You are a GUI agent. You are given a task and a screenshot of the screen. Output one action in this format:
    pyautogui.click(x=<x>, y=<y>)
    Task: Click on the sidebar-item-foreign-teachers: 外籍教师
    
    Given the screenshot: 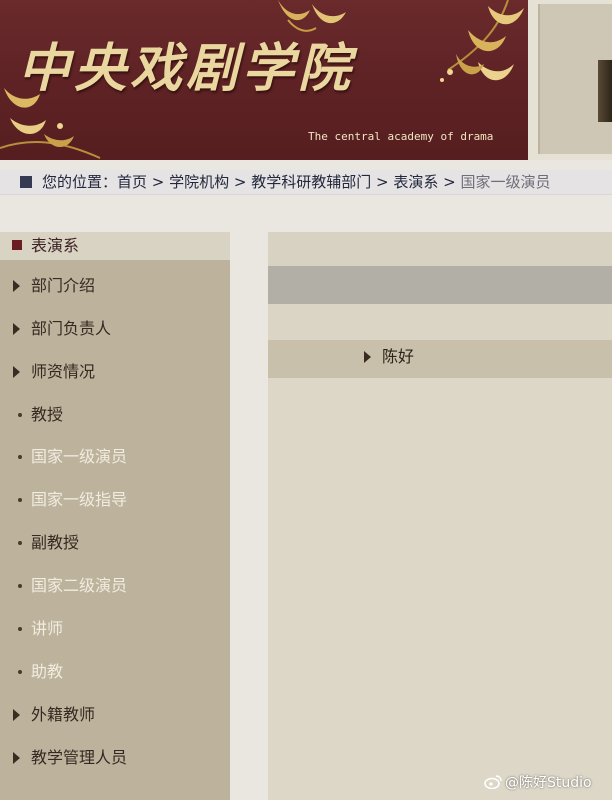 What is the action you would take?
    pyautogui.click(x=115, y=715)
    